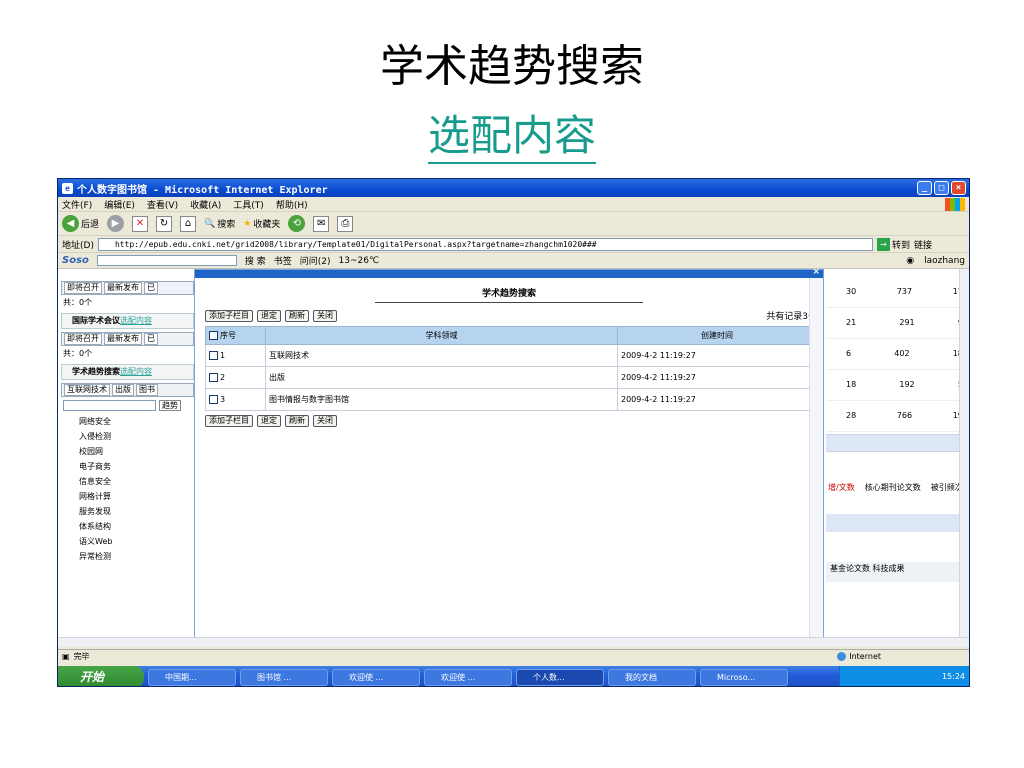 The width and height of the screenshot is (1024, 768). I want to click on close-button-bottom: 关闭, so click(325, 421).